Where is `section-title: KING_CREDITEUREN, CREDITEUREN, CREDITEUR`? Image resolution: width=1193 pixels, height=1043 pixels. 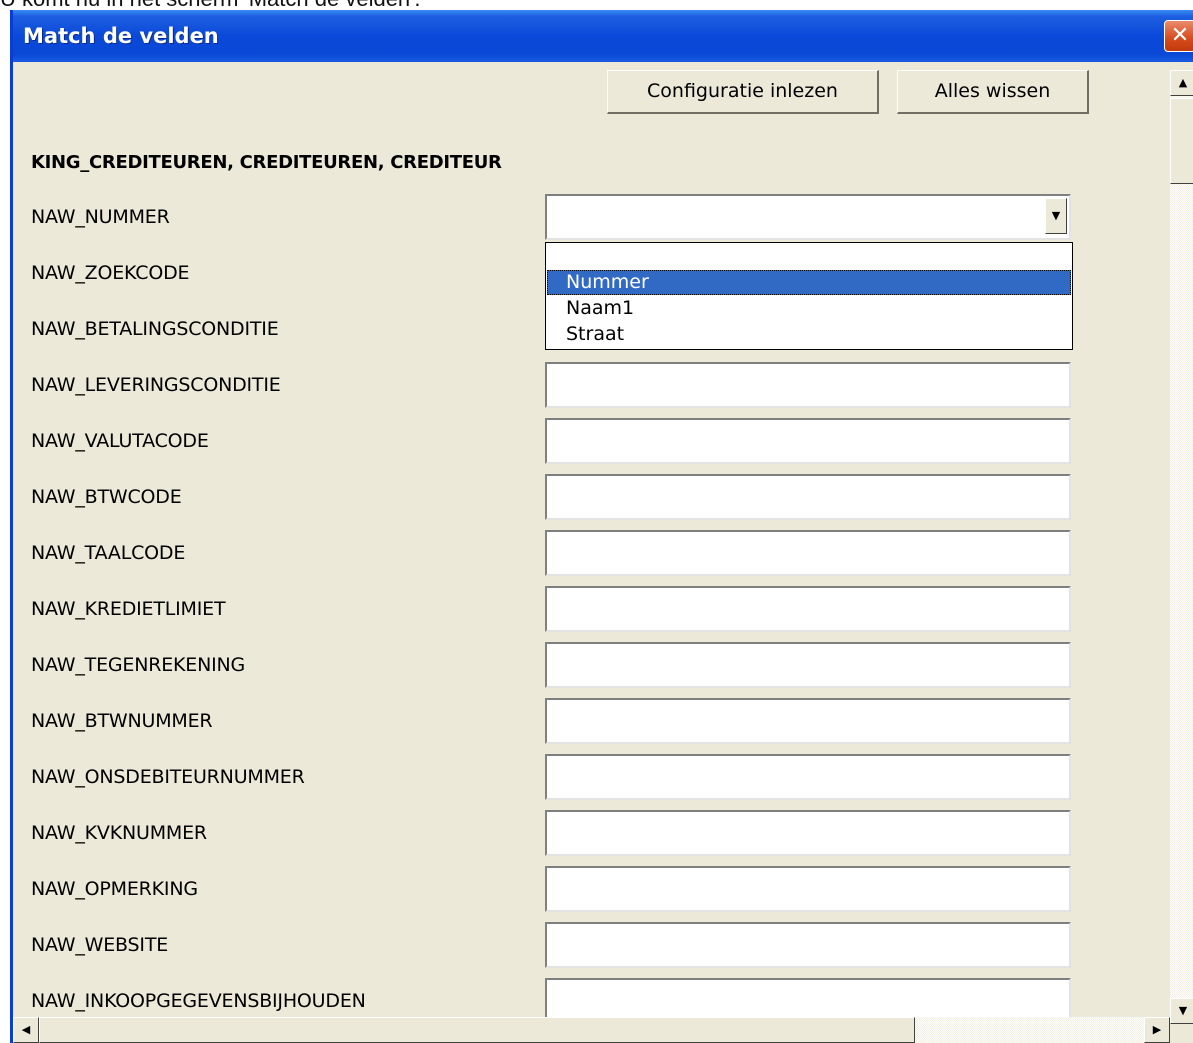
section-title: KING_CREDITEUREN, CREDITEUREN, CREDITEUR is located at coordinates (266, 162).